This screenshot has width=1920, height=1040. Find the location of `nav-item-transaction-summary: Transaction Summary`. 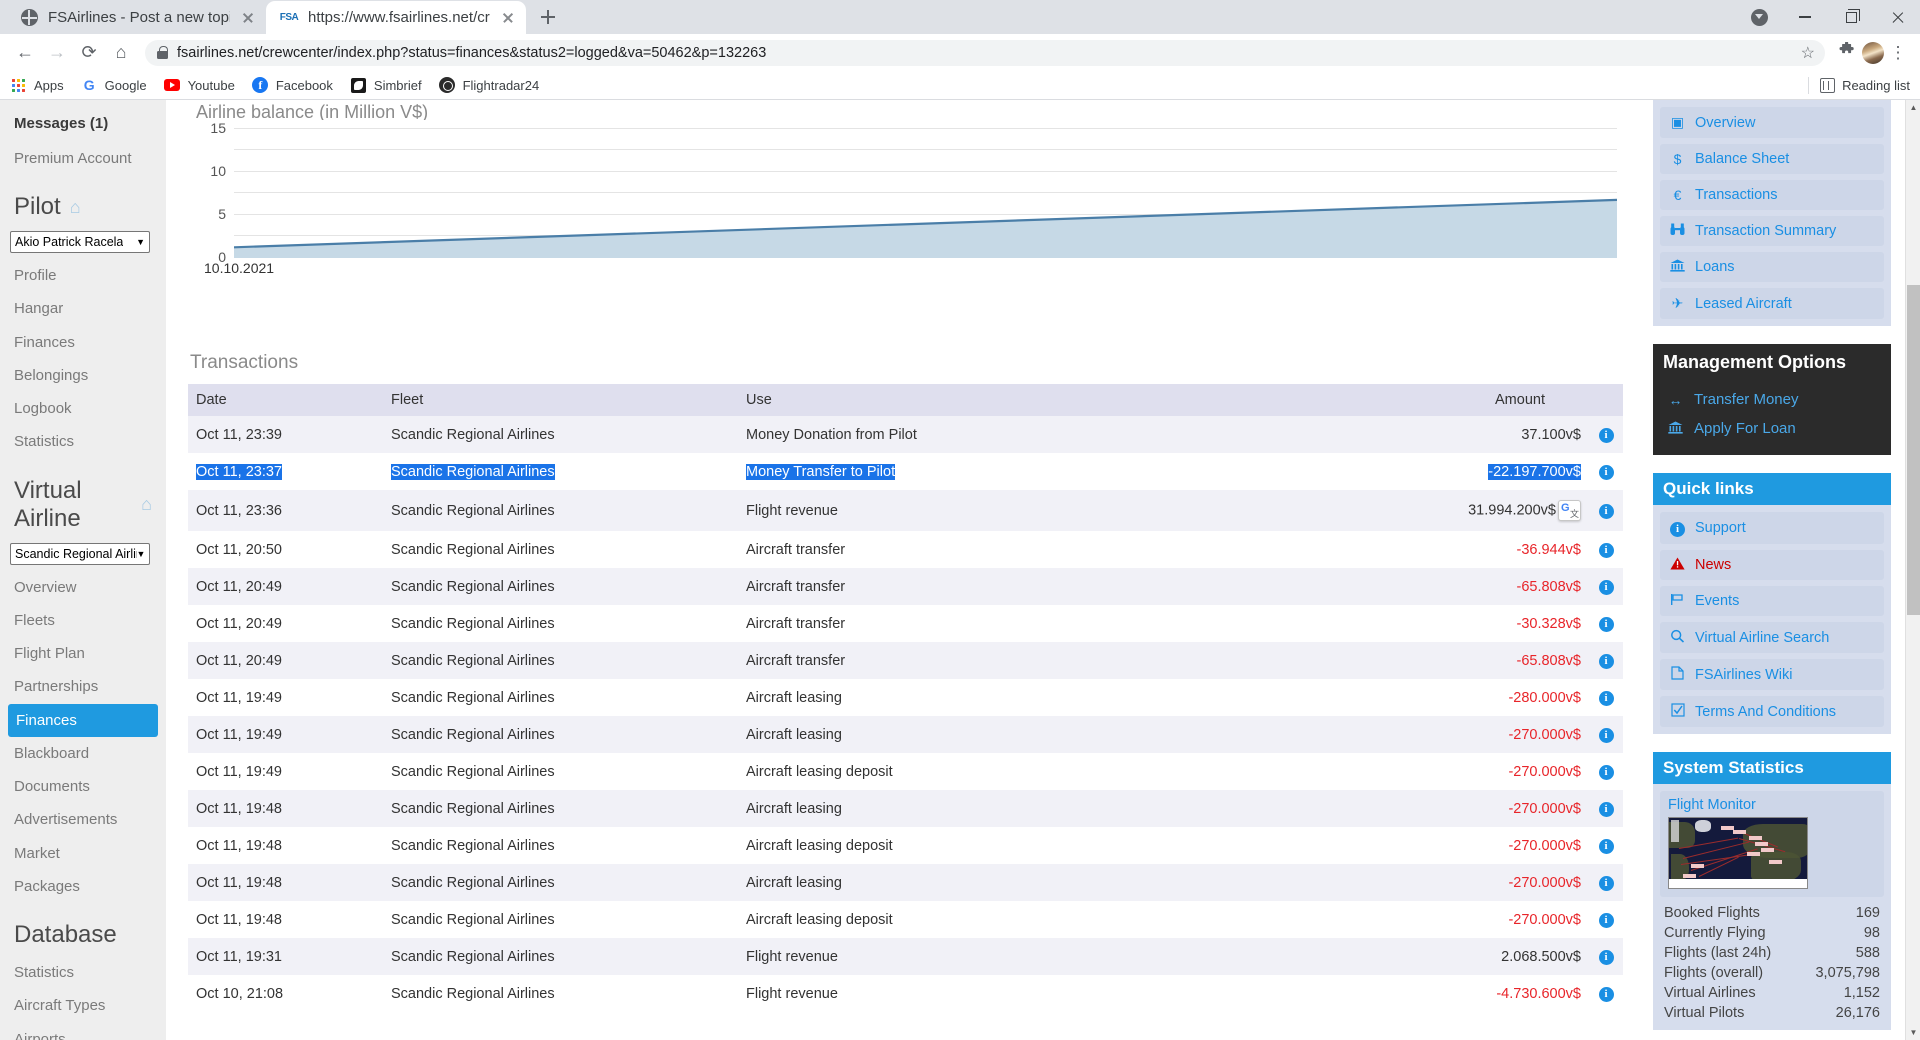

nav-item-transaction-summary: Transaction Summary is located at coordinates (1772, 231).